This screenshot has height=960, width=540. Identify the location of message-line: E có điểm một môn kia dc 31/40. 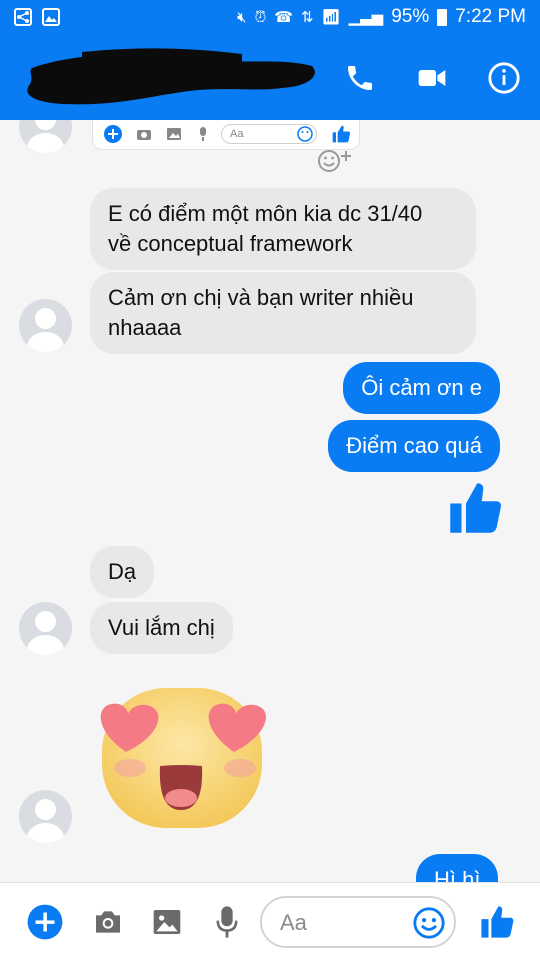
(265, 213).